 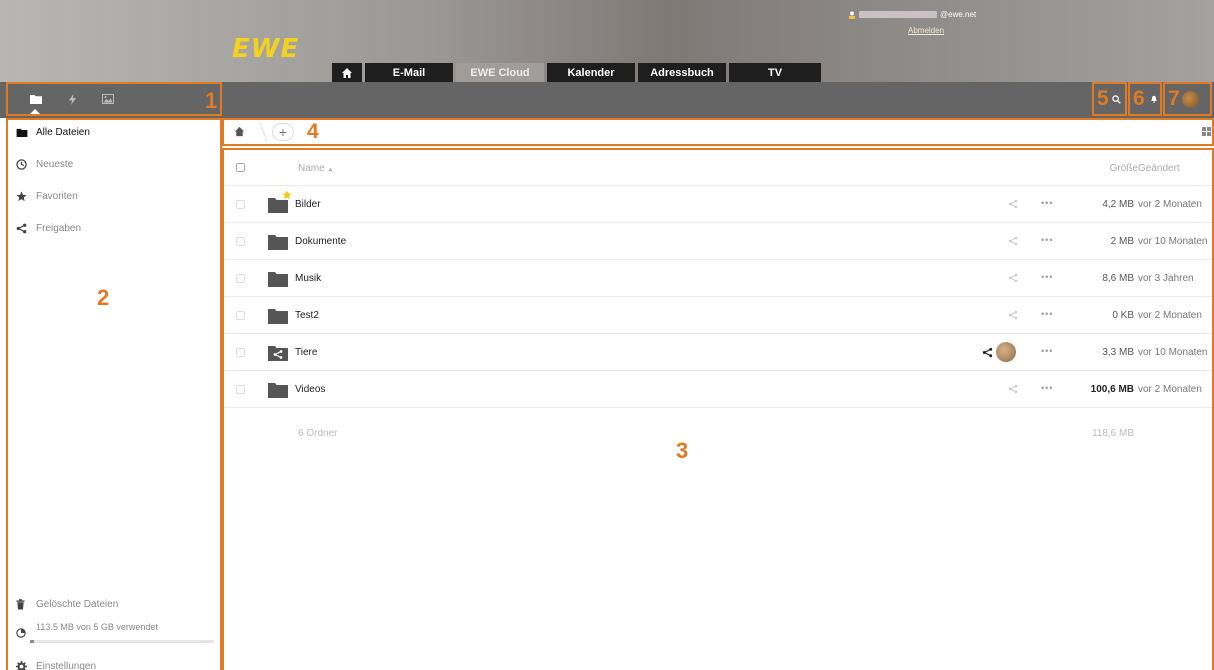 What do you see at coordinates (310, 389) in the screenshot?
I see `file-name: Videos` at bounding box center [310, 389].